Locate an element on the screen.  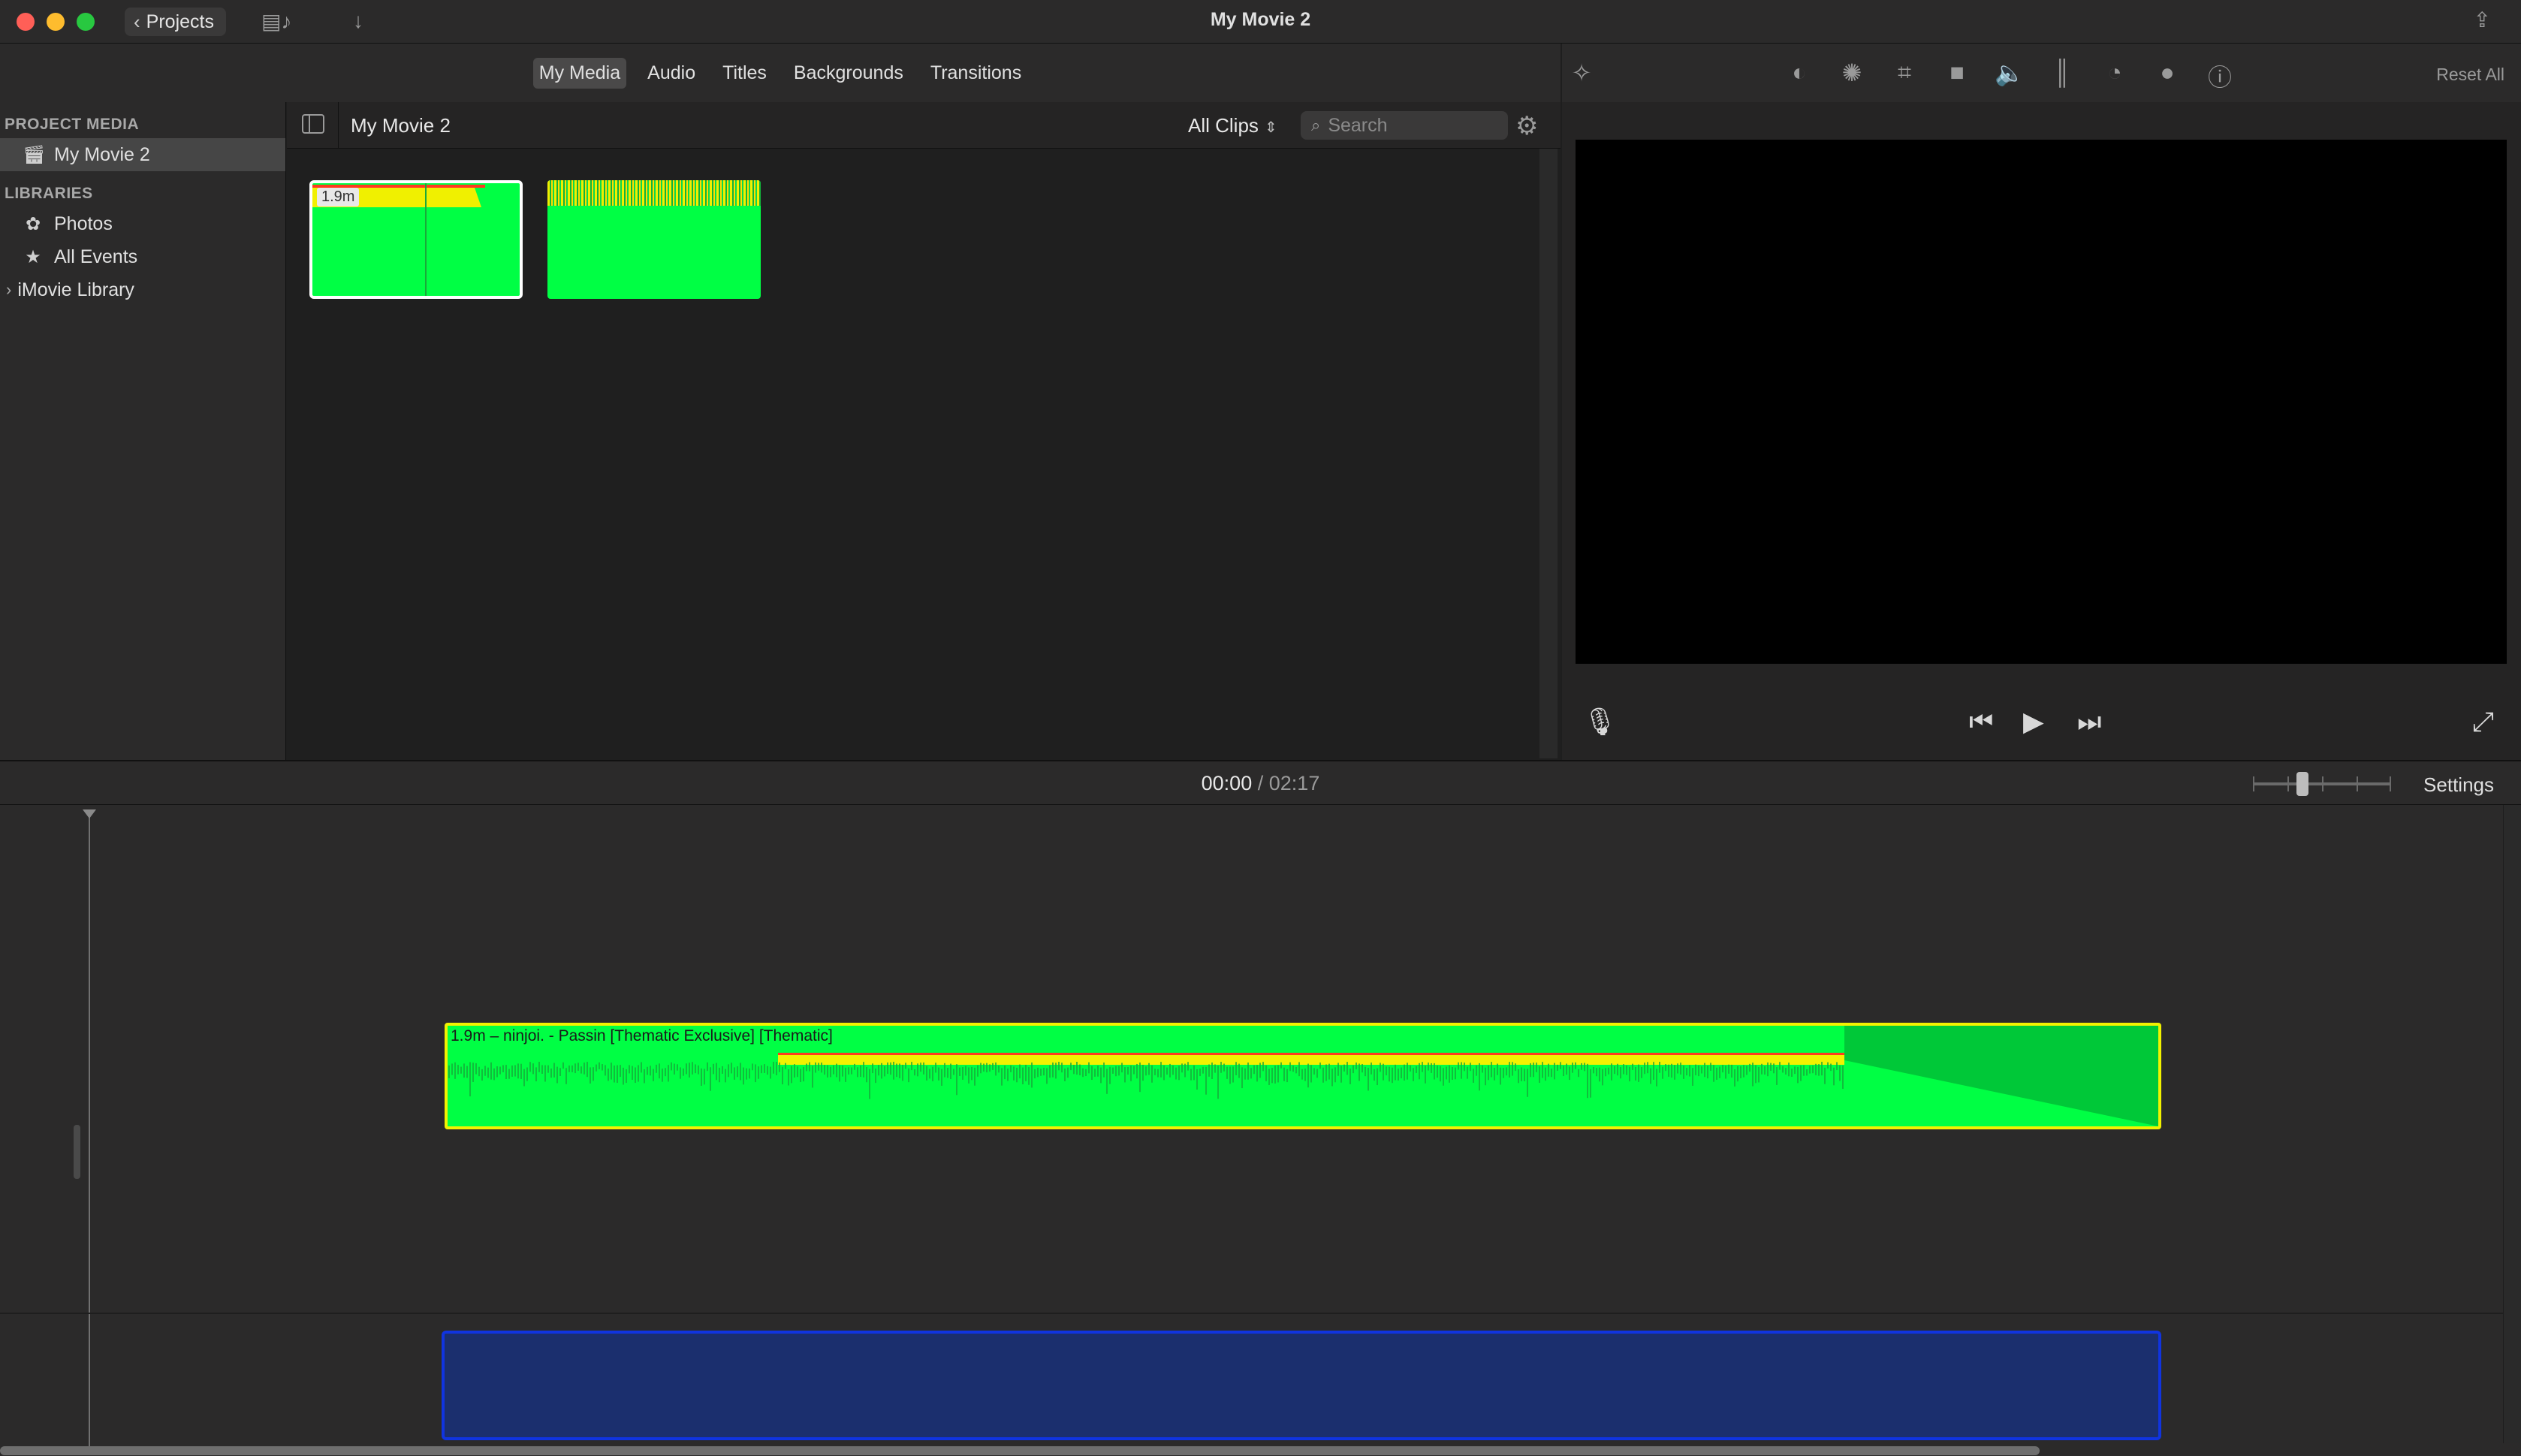
slider-knob is located at coordinates (2302, 784).